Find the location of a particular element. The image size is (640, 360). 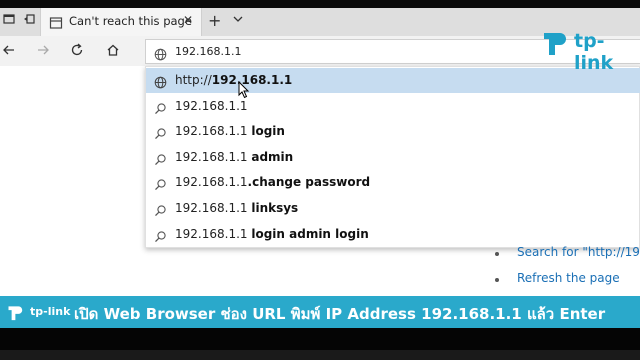

active-tab: Can't reach this page ✕ is located at coordinates (121, 22).